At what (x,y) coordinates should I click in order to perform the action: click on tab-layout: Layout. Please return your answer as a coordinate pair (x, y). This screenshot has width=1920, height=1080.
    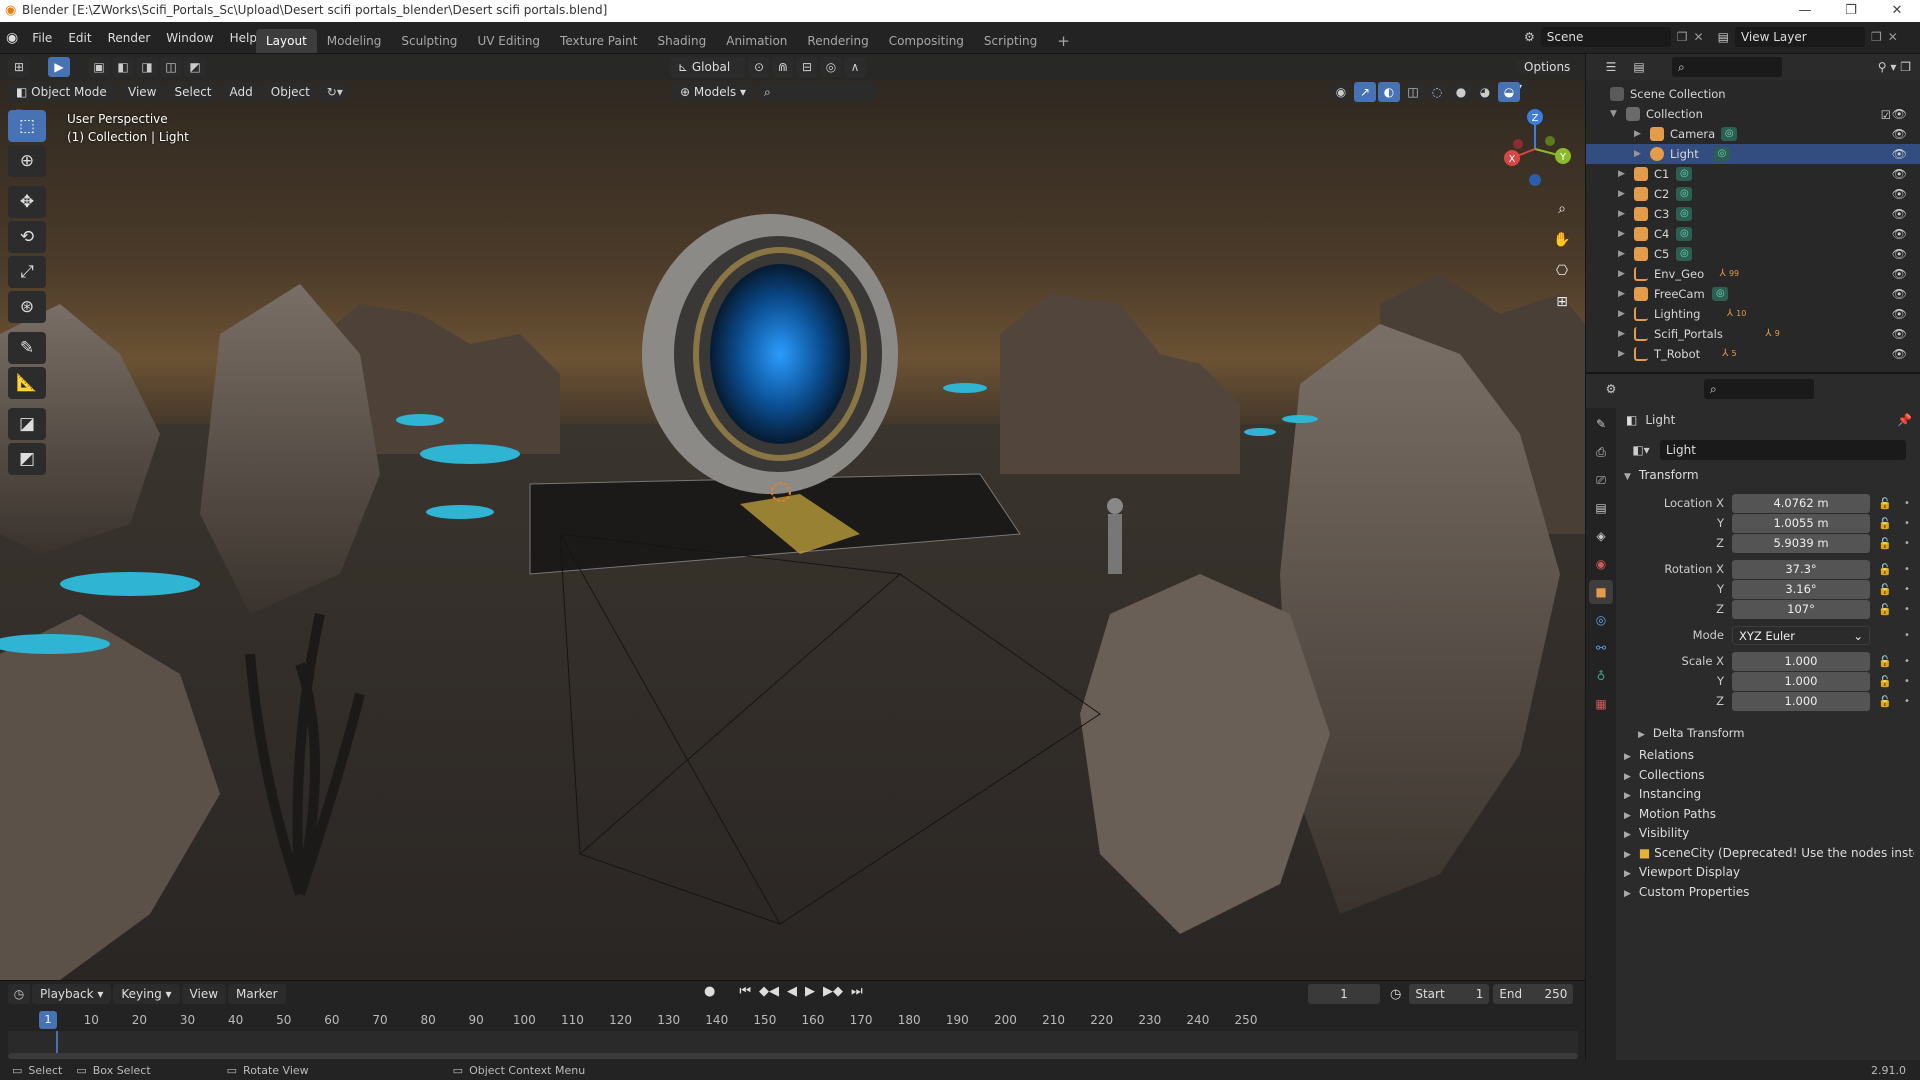
    Looking at the image, I should click on (286, 41).